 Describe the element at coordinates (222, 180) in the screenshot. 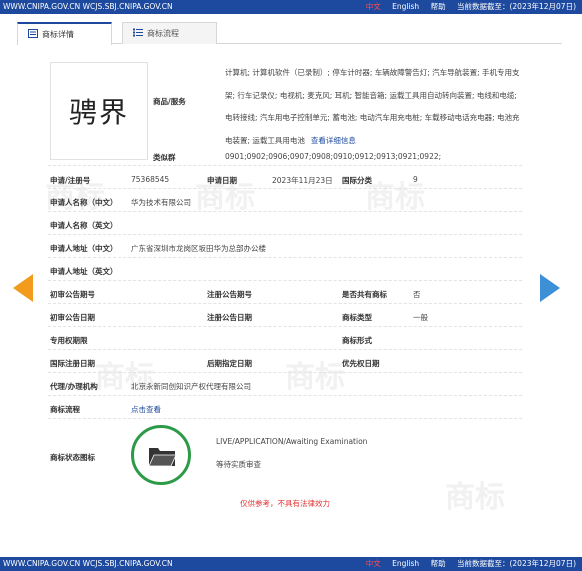

I see `app-date-label: 申请日期` at that location.